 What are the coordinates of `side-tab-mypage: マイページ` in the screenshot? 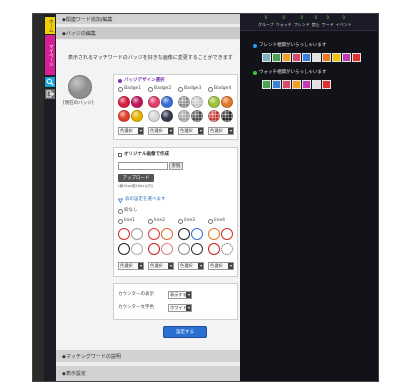 It's located at (50, 55).